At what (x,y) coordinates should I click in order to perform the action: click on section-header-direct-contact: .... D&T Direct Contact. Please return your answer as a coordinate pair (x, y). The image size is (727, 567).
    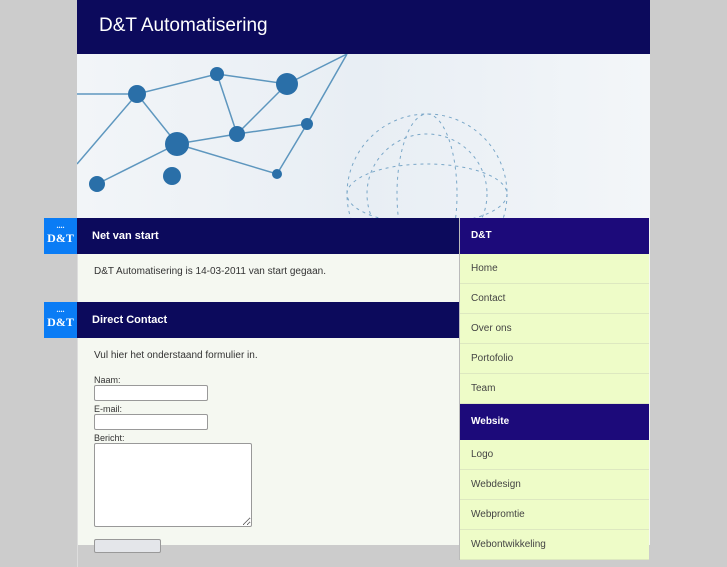
    Looking at the image, I should click on (251, 320).